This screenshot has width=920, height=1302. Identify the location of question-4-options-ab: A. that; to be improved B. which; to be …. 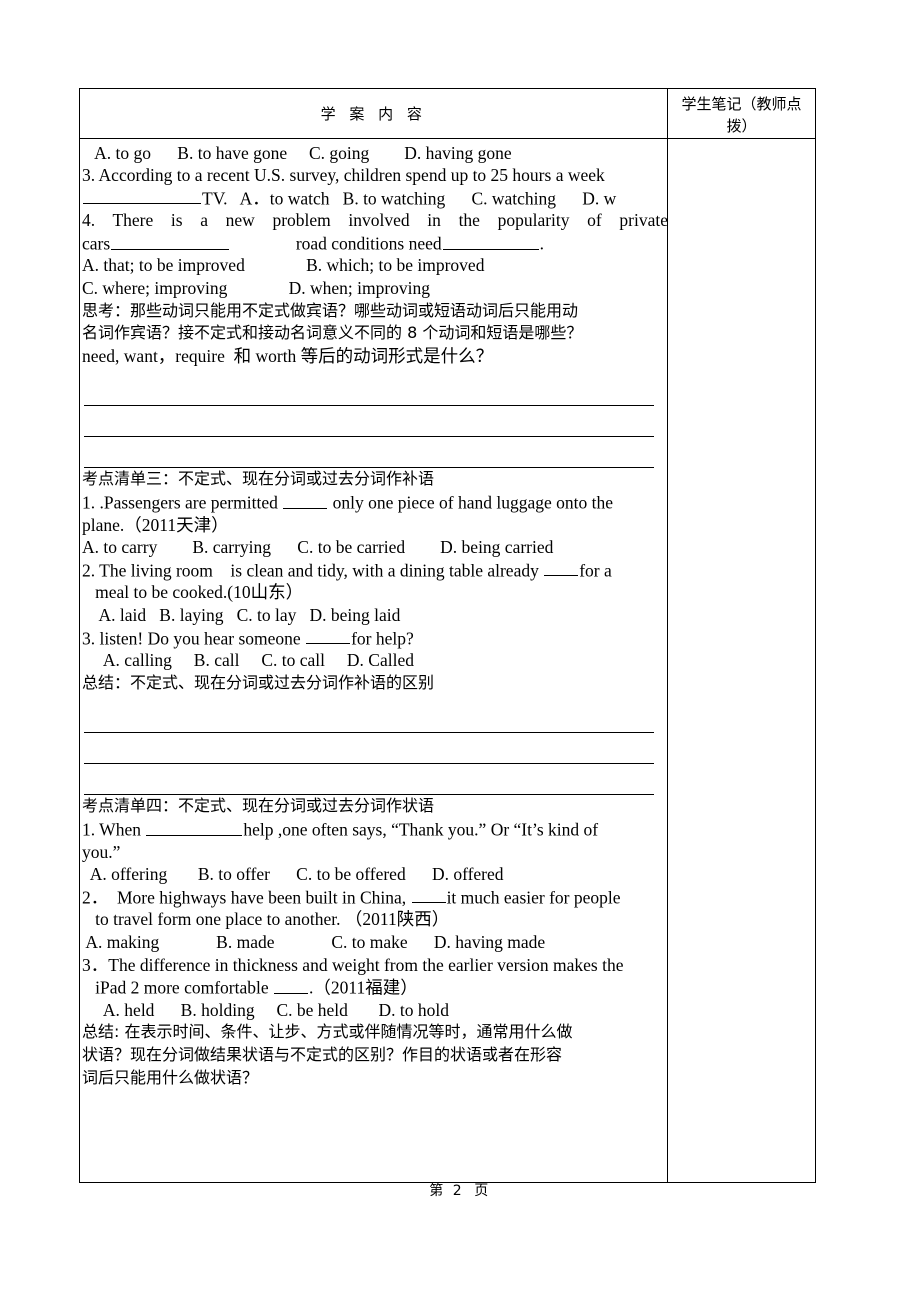
(283, 265).